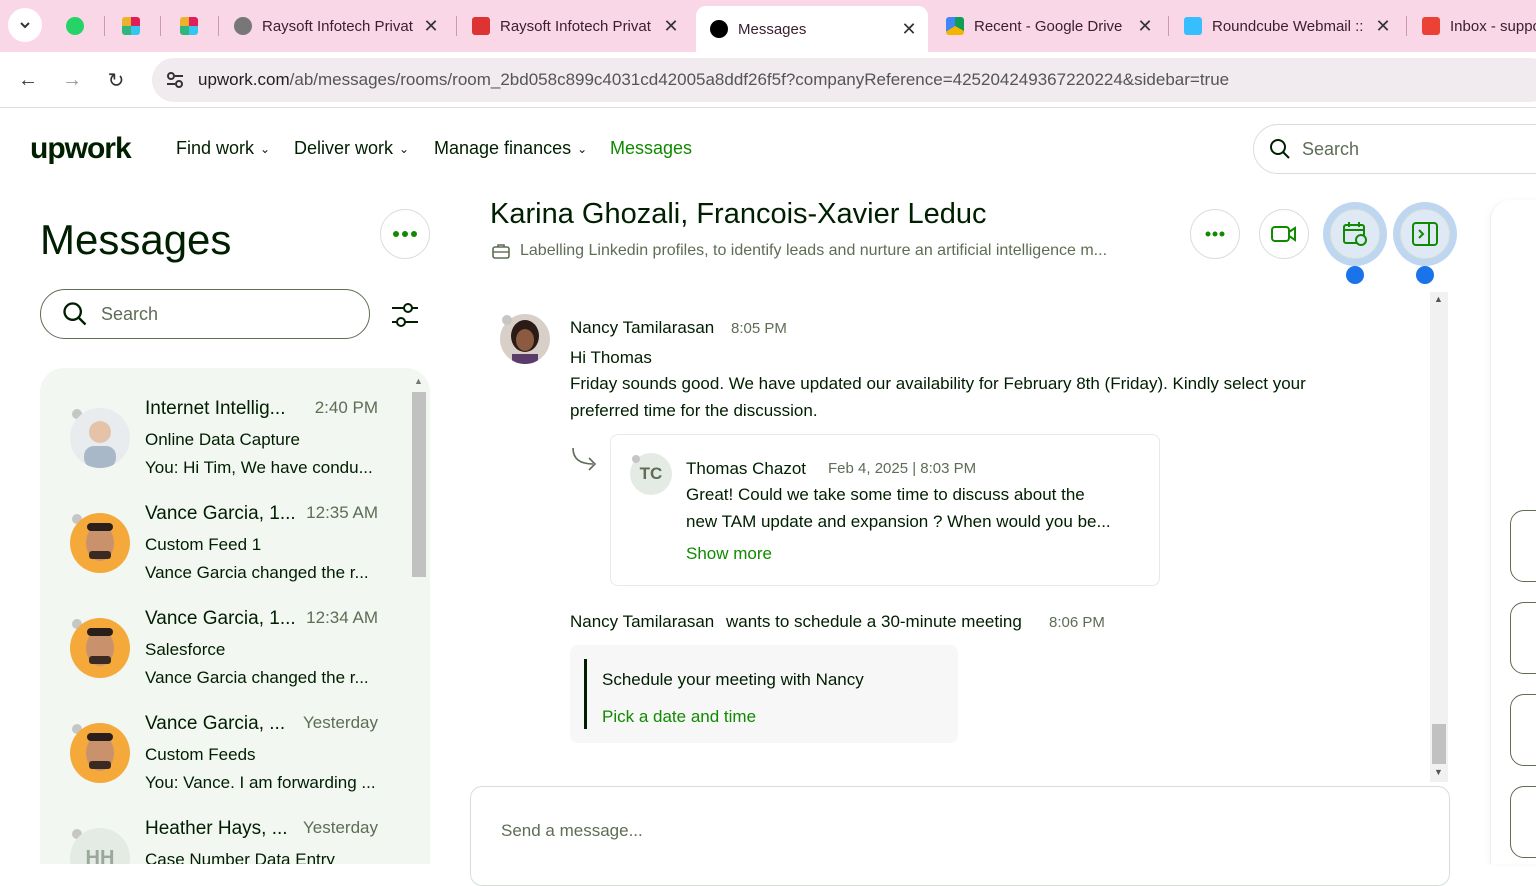  I want to click on pinned-tab-whatsapp, so click(76, 26).